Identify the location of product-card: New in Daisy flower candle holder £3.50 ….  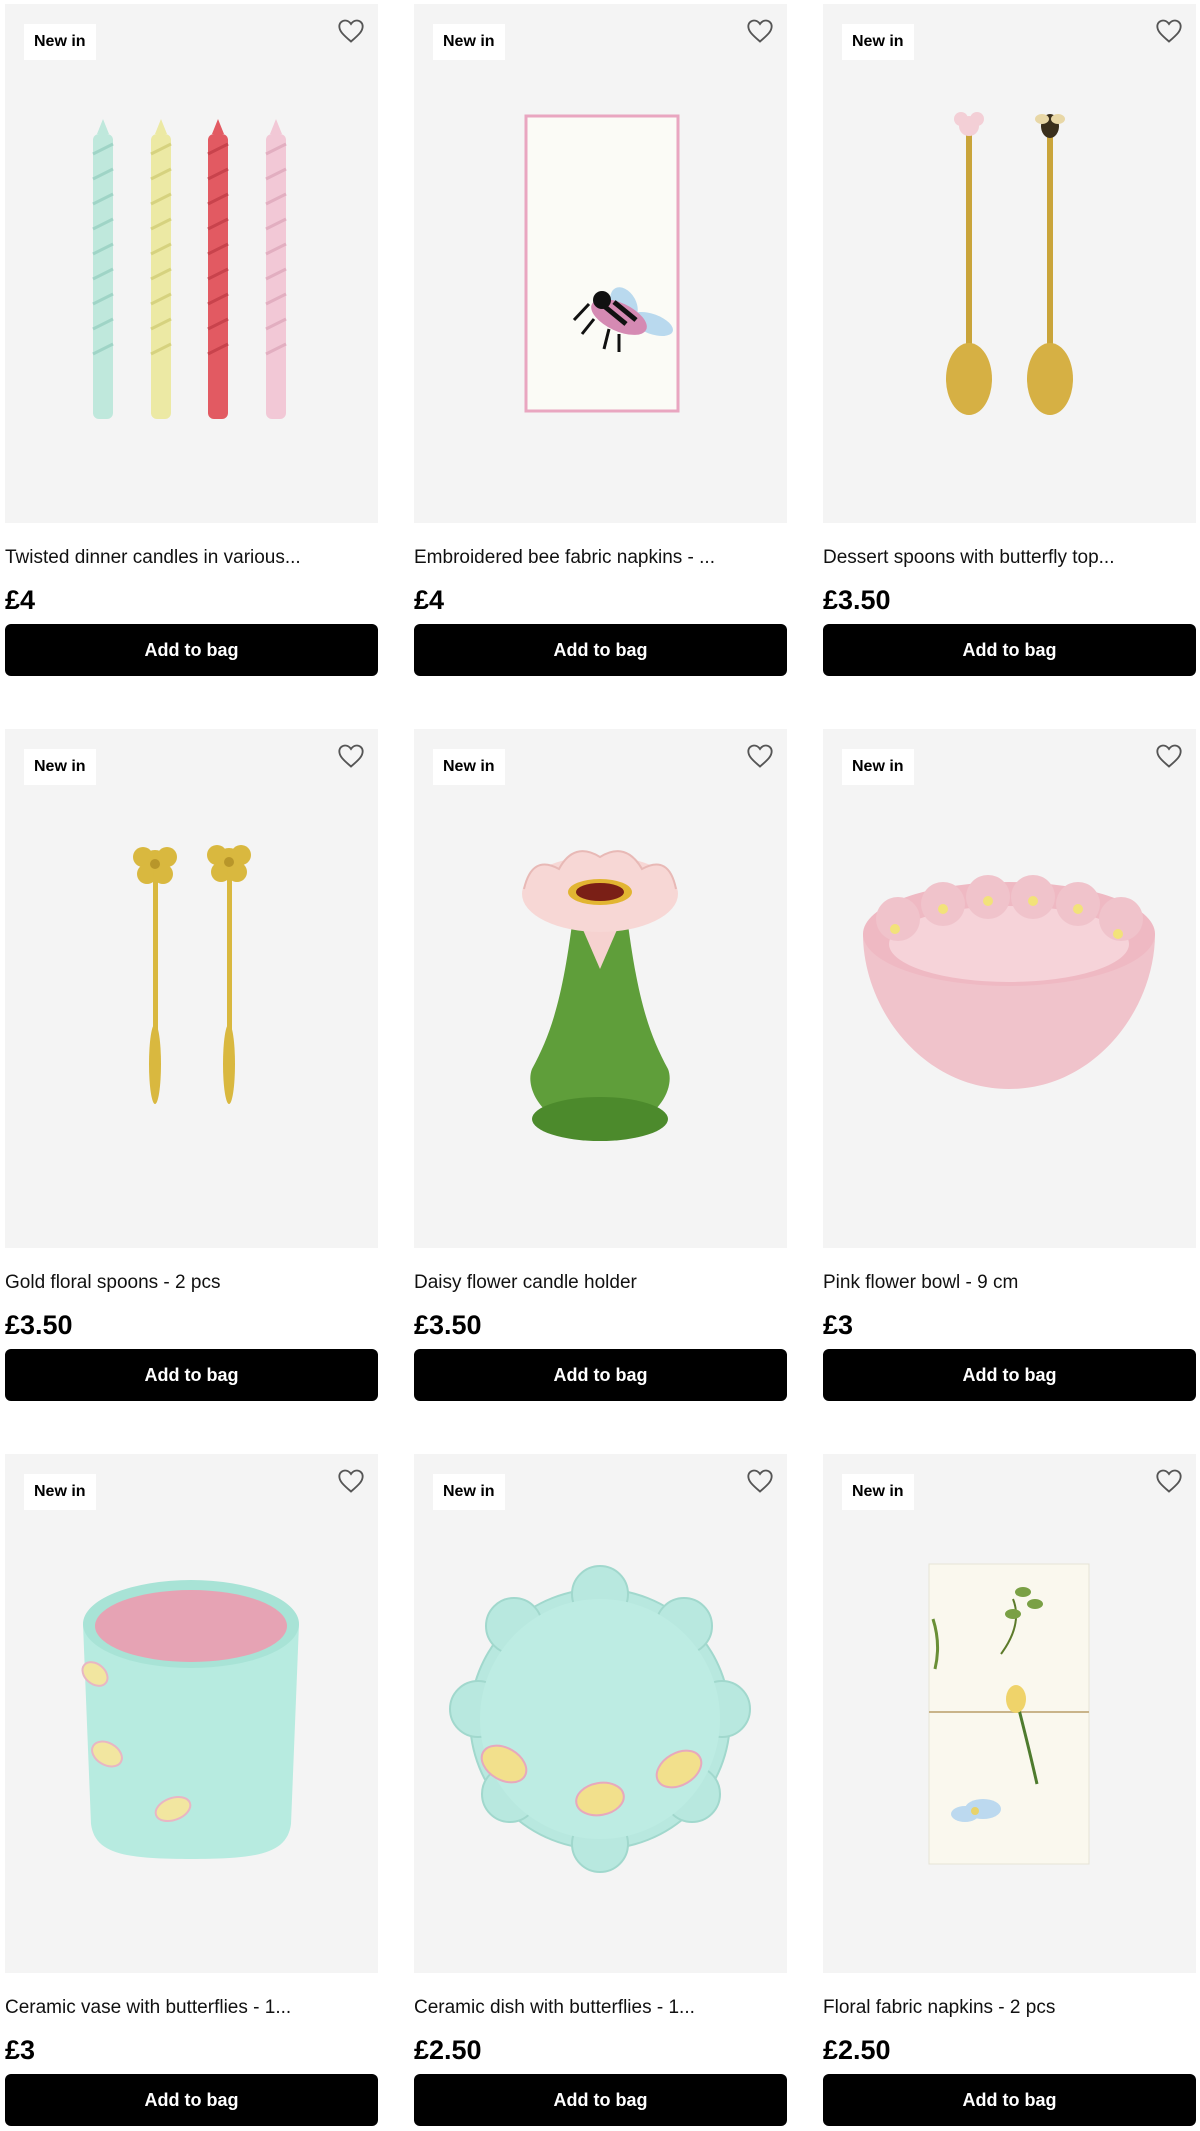
(600, 1067).